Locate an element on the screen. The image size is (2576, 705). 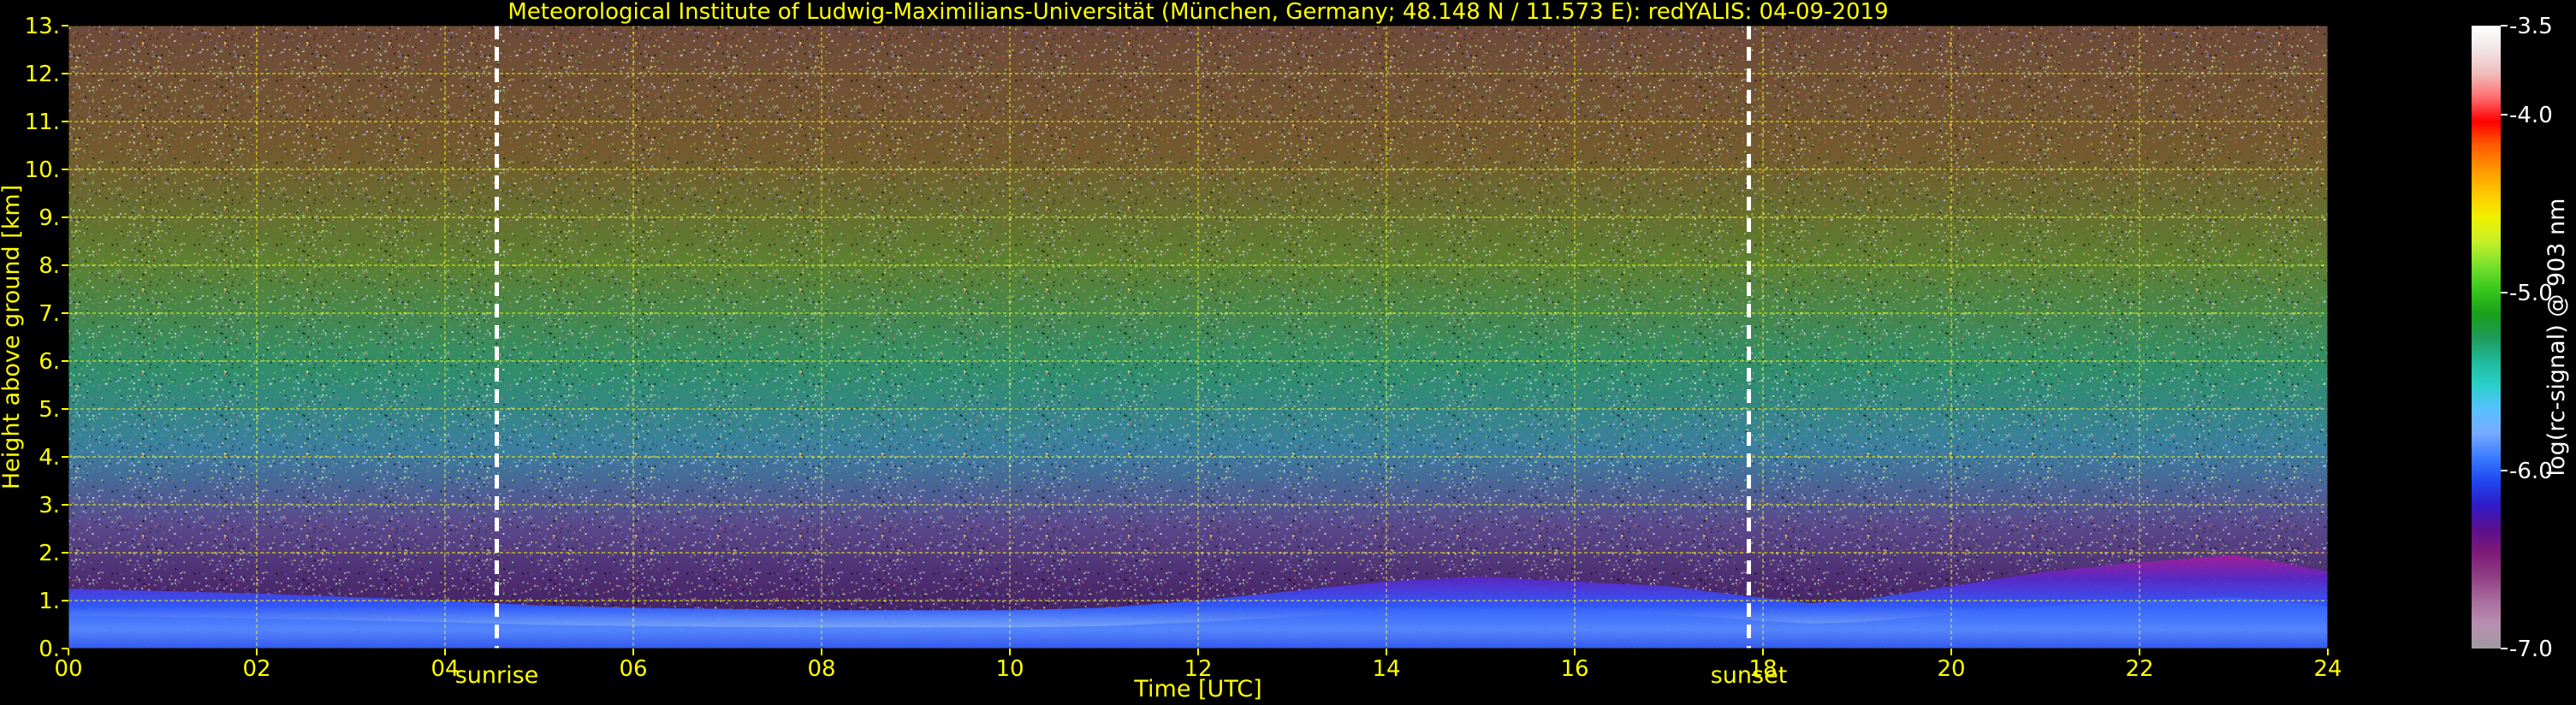
colorbar-label: log(rc-signal) @ 903 nm is located at coordinates (2556, 337).